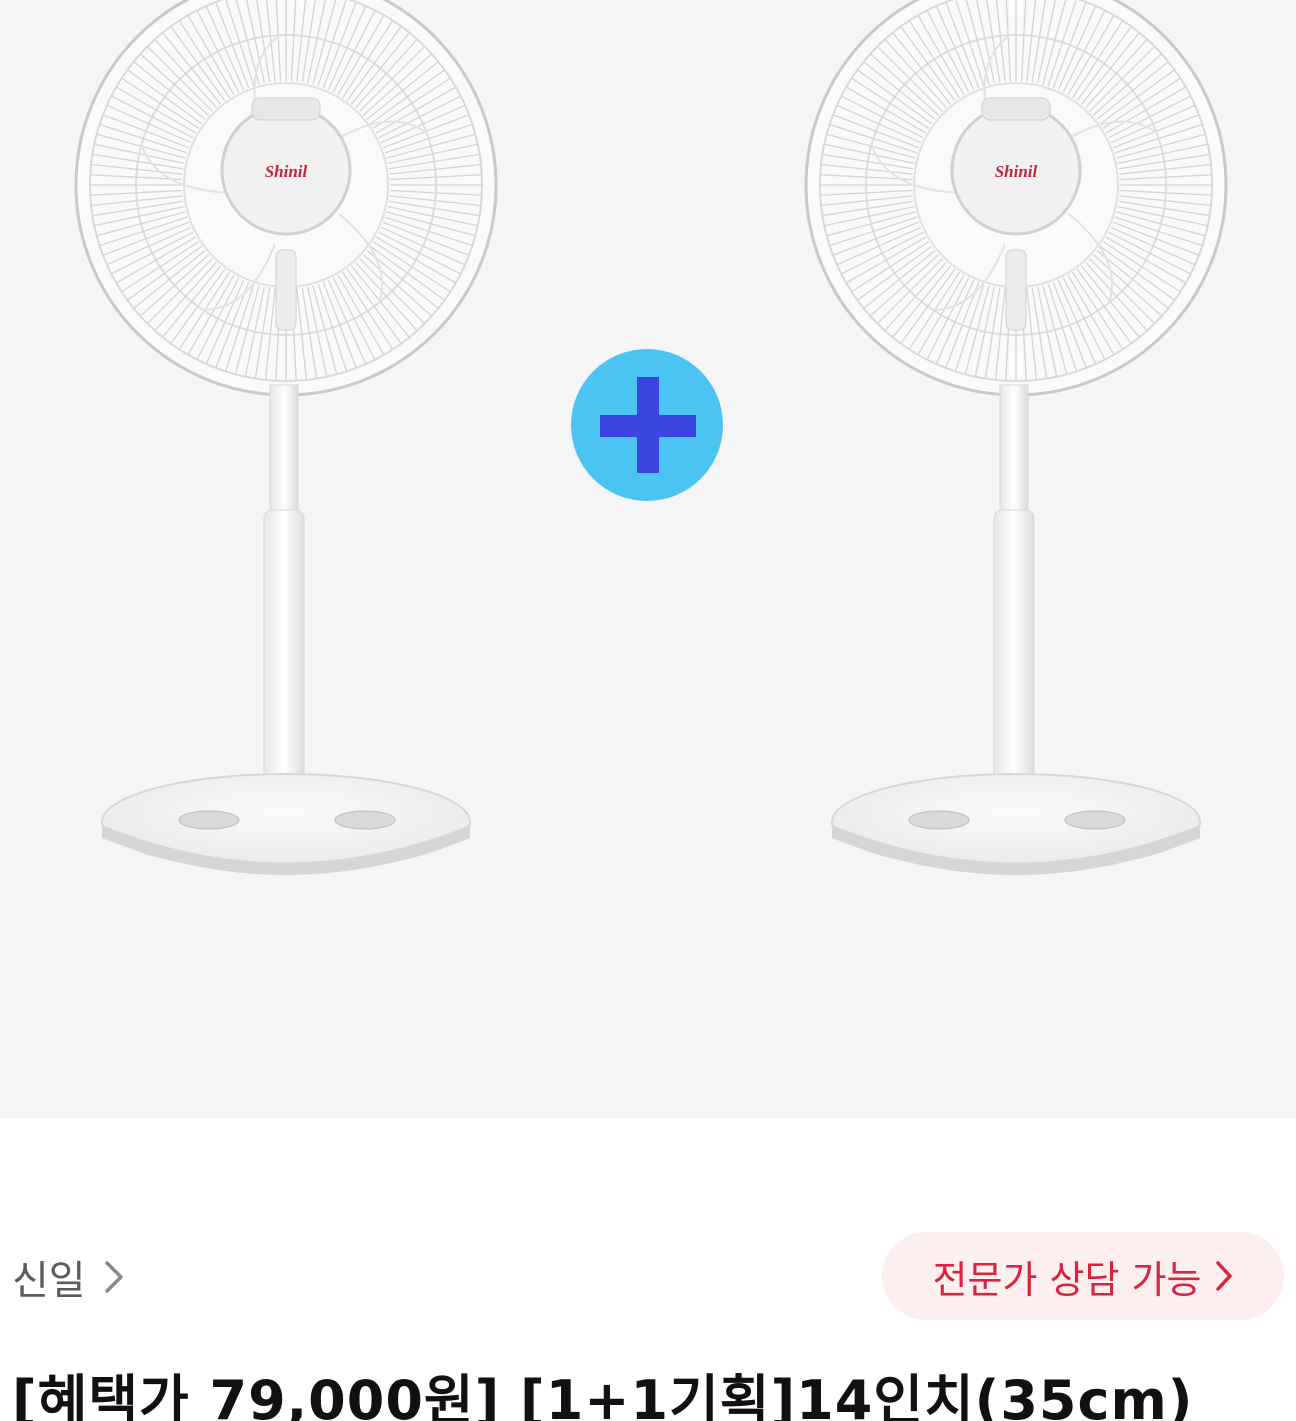 Image resolution: width=1296 pixels, height=1421 pixels. I want to click on product-title-row: [혜택가 79,000원] [1+1기획]14인치(35cm), so click(647, 1393).